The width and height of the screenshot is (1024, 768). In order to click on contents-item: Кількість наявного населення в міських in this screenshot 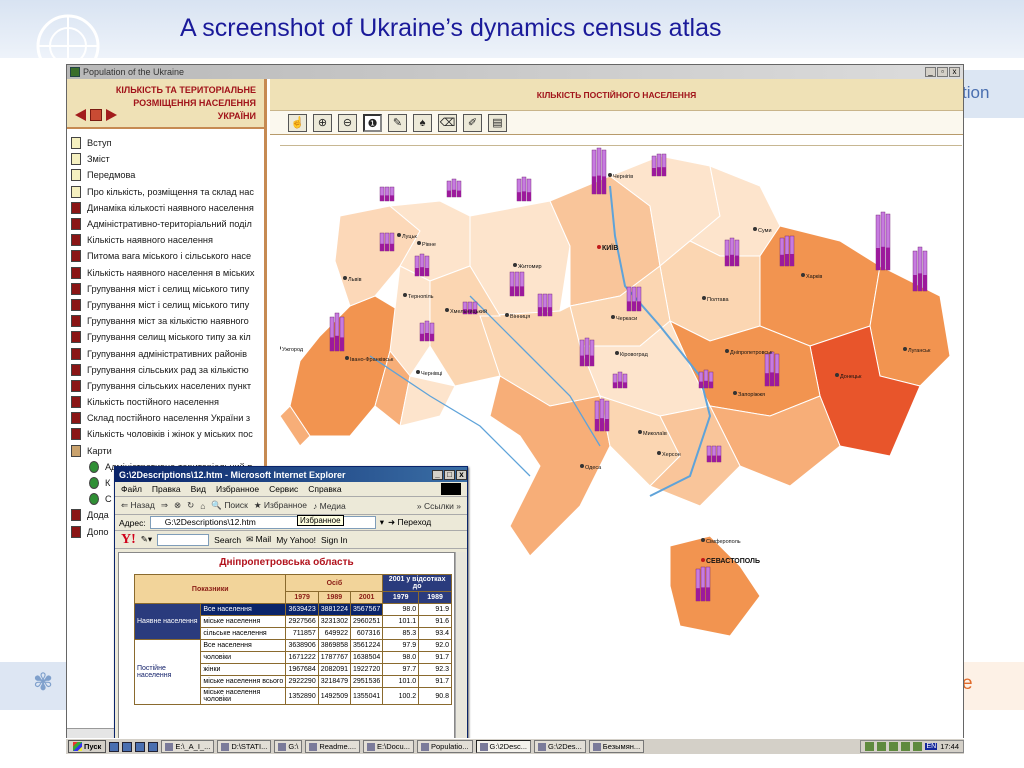, I will do `click(165, 273)`.